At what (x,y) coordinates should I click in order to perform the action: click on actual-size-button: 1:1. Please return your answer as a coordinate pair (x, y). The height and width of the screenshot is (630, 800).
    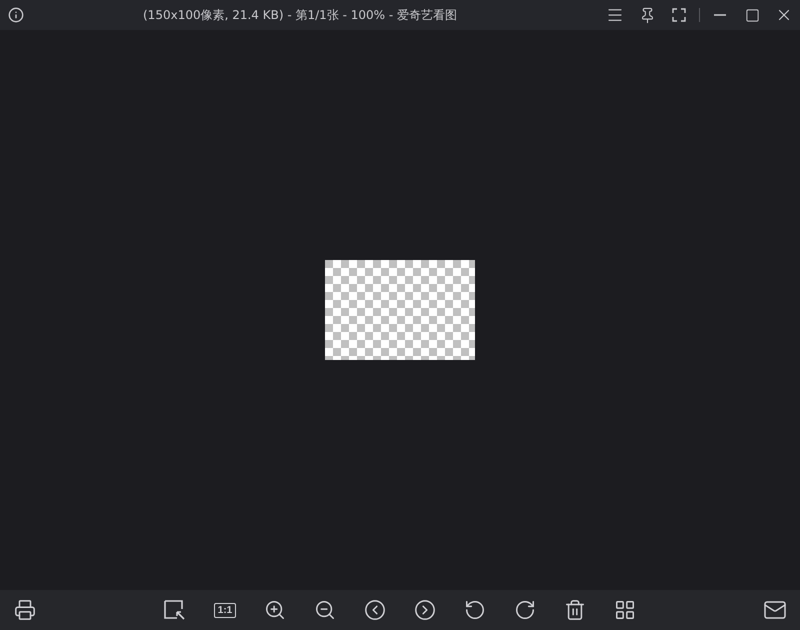
    Looking at the image, I should click on (225, 610).